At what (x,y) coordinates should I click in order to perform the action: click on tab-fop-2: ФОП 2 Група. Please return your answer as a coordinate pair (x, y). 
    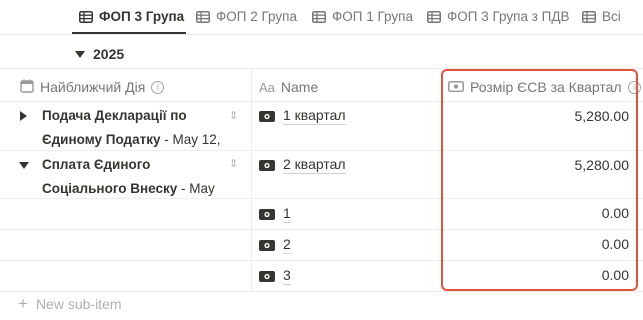
    Looking at the image, I should click on (246, 16).